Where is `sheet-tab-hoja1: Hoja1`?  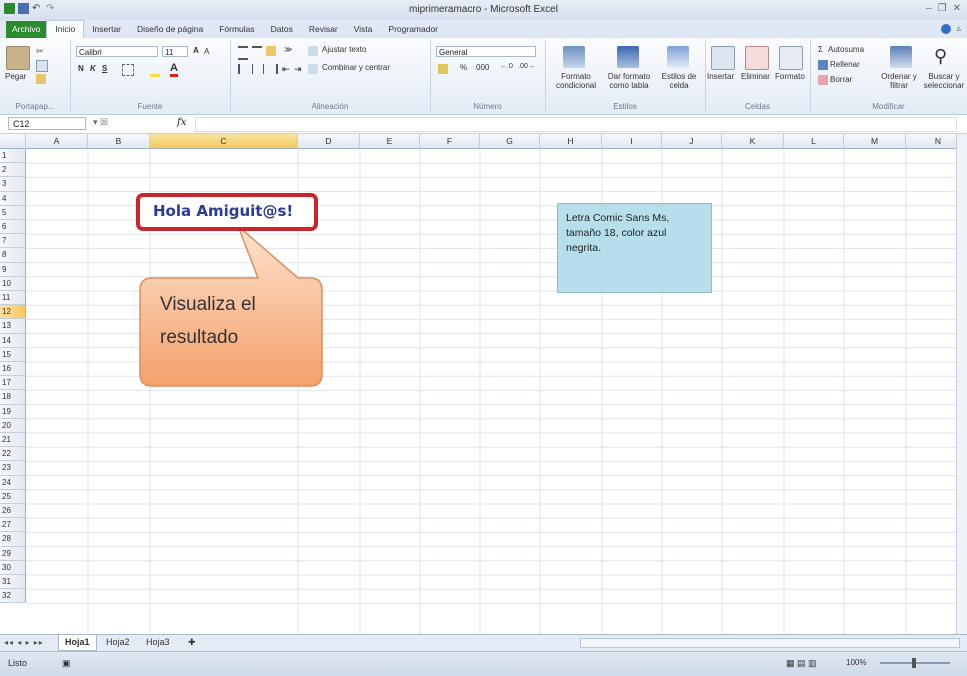
sheet-tab-hoja1: Hoja1 is located at coordinates (77, 643).